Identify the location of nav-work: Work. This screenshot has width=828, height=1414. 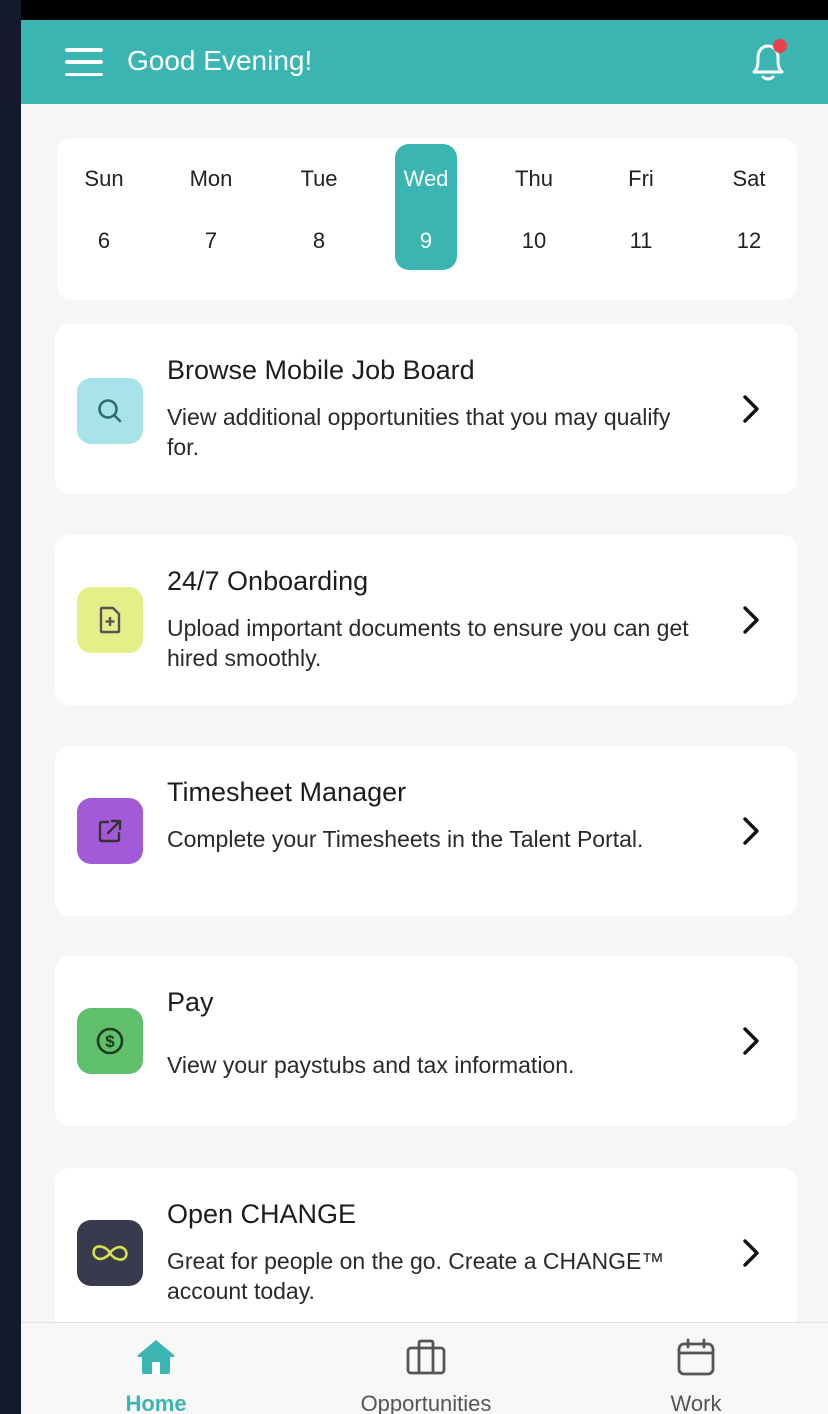
(696, 1368).